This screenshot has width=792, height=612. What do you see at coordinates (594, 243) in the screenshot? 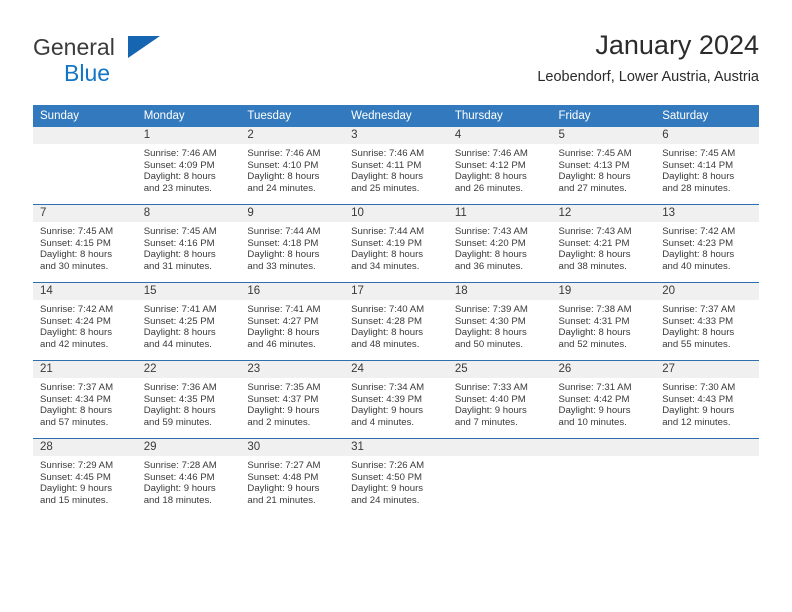
I see `sunset-text: Sunset: 4:21 PM` at bounding box center [594, 243].